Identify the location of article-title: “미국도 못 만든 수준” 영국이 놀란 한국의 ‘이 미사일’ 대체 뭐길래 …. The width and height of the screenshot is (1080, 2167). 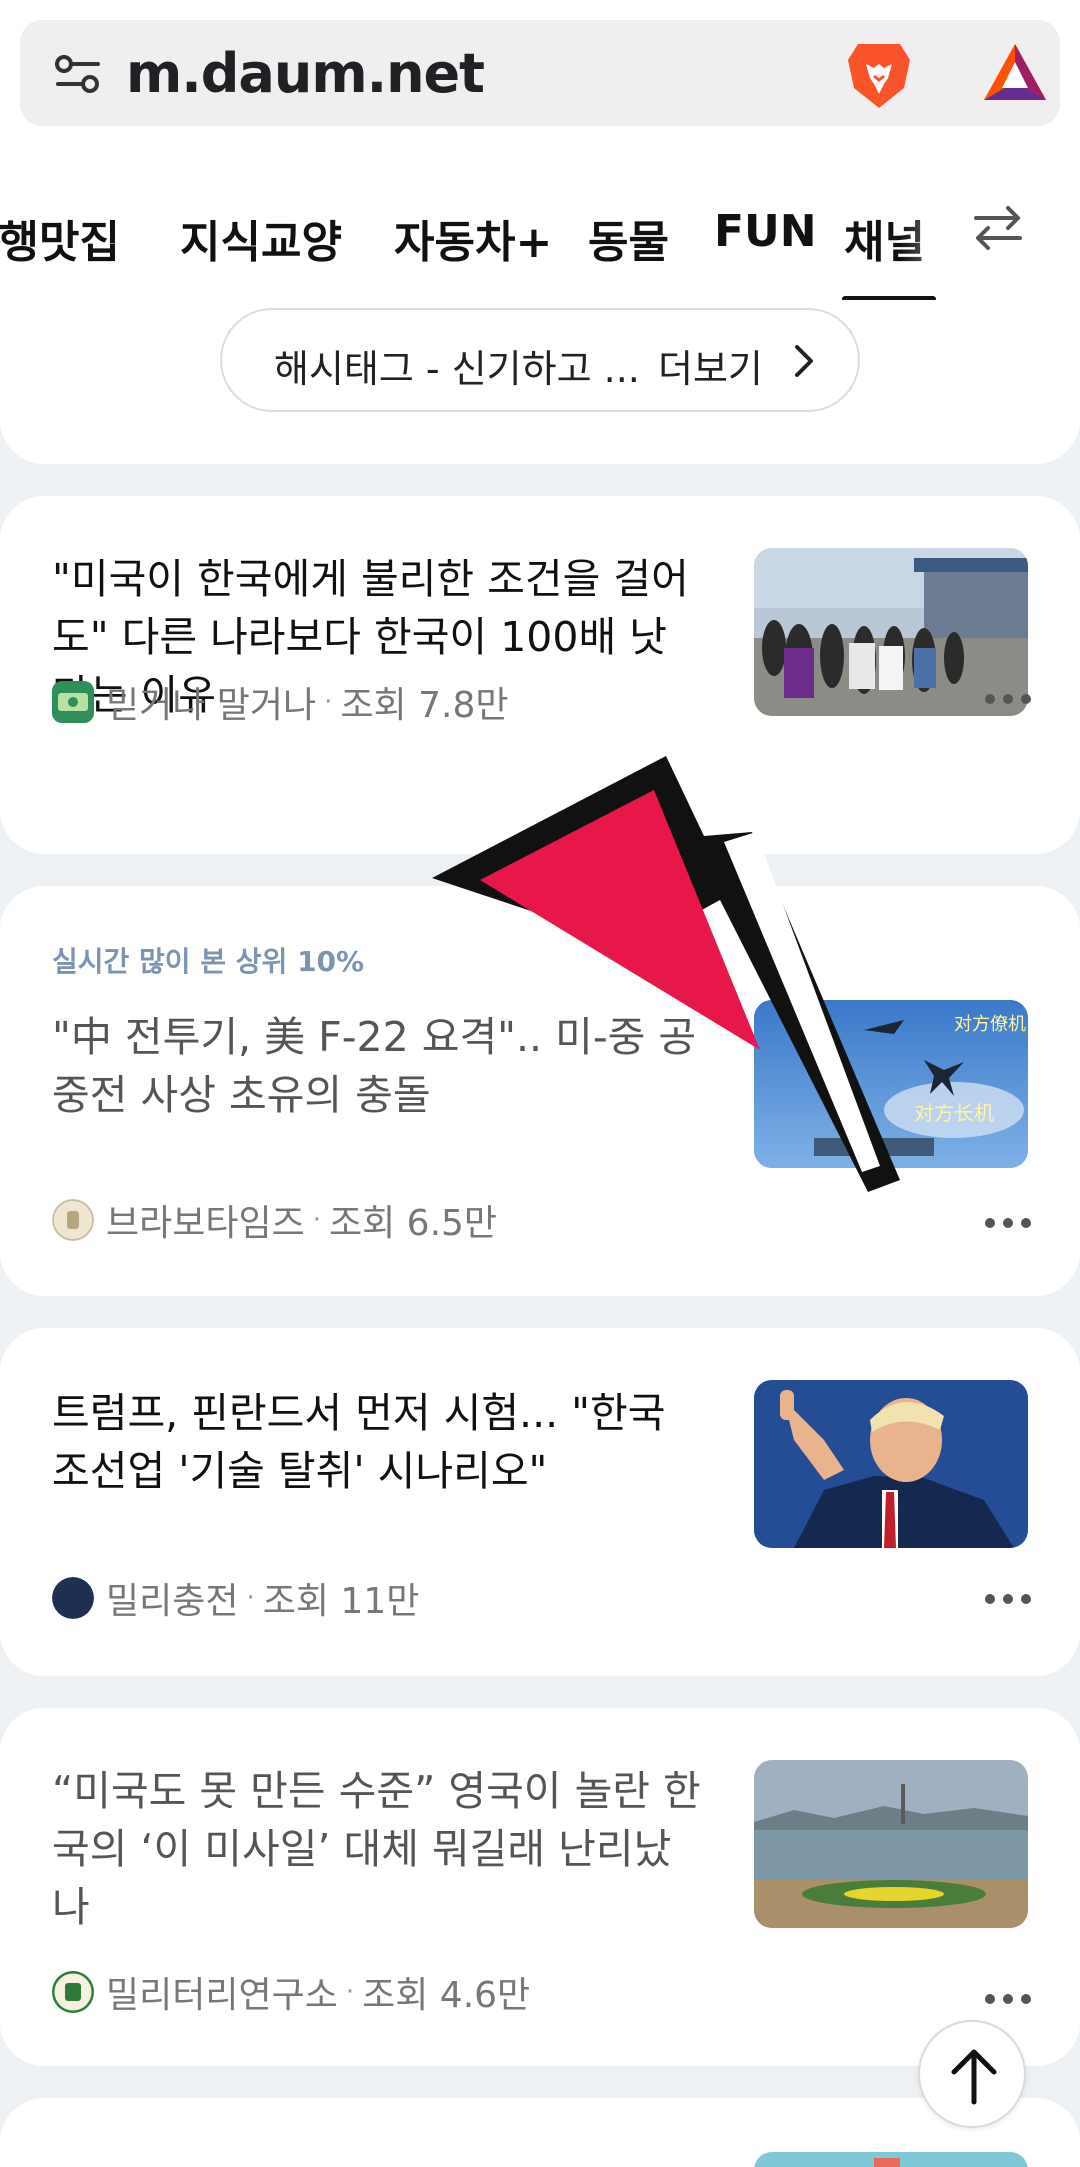
(377, 1849).